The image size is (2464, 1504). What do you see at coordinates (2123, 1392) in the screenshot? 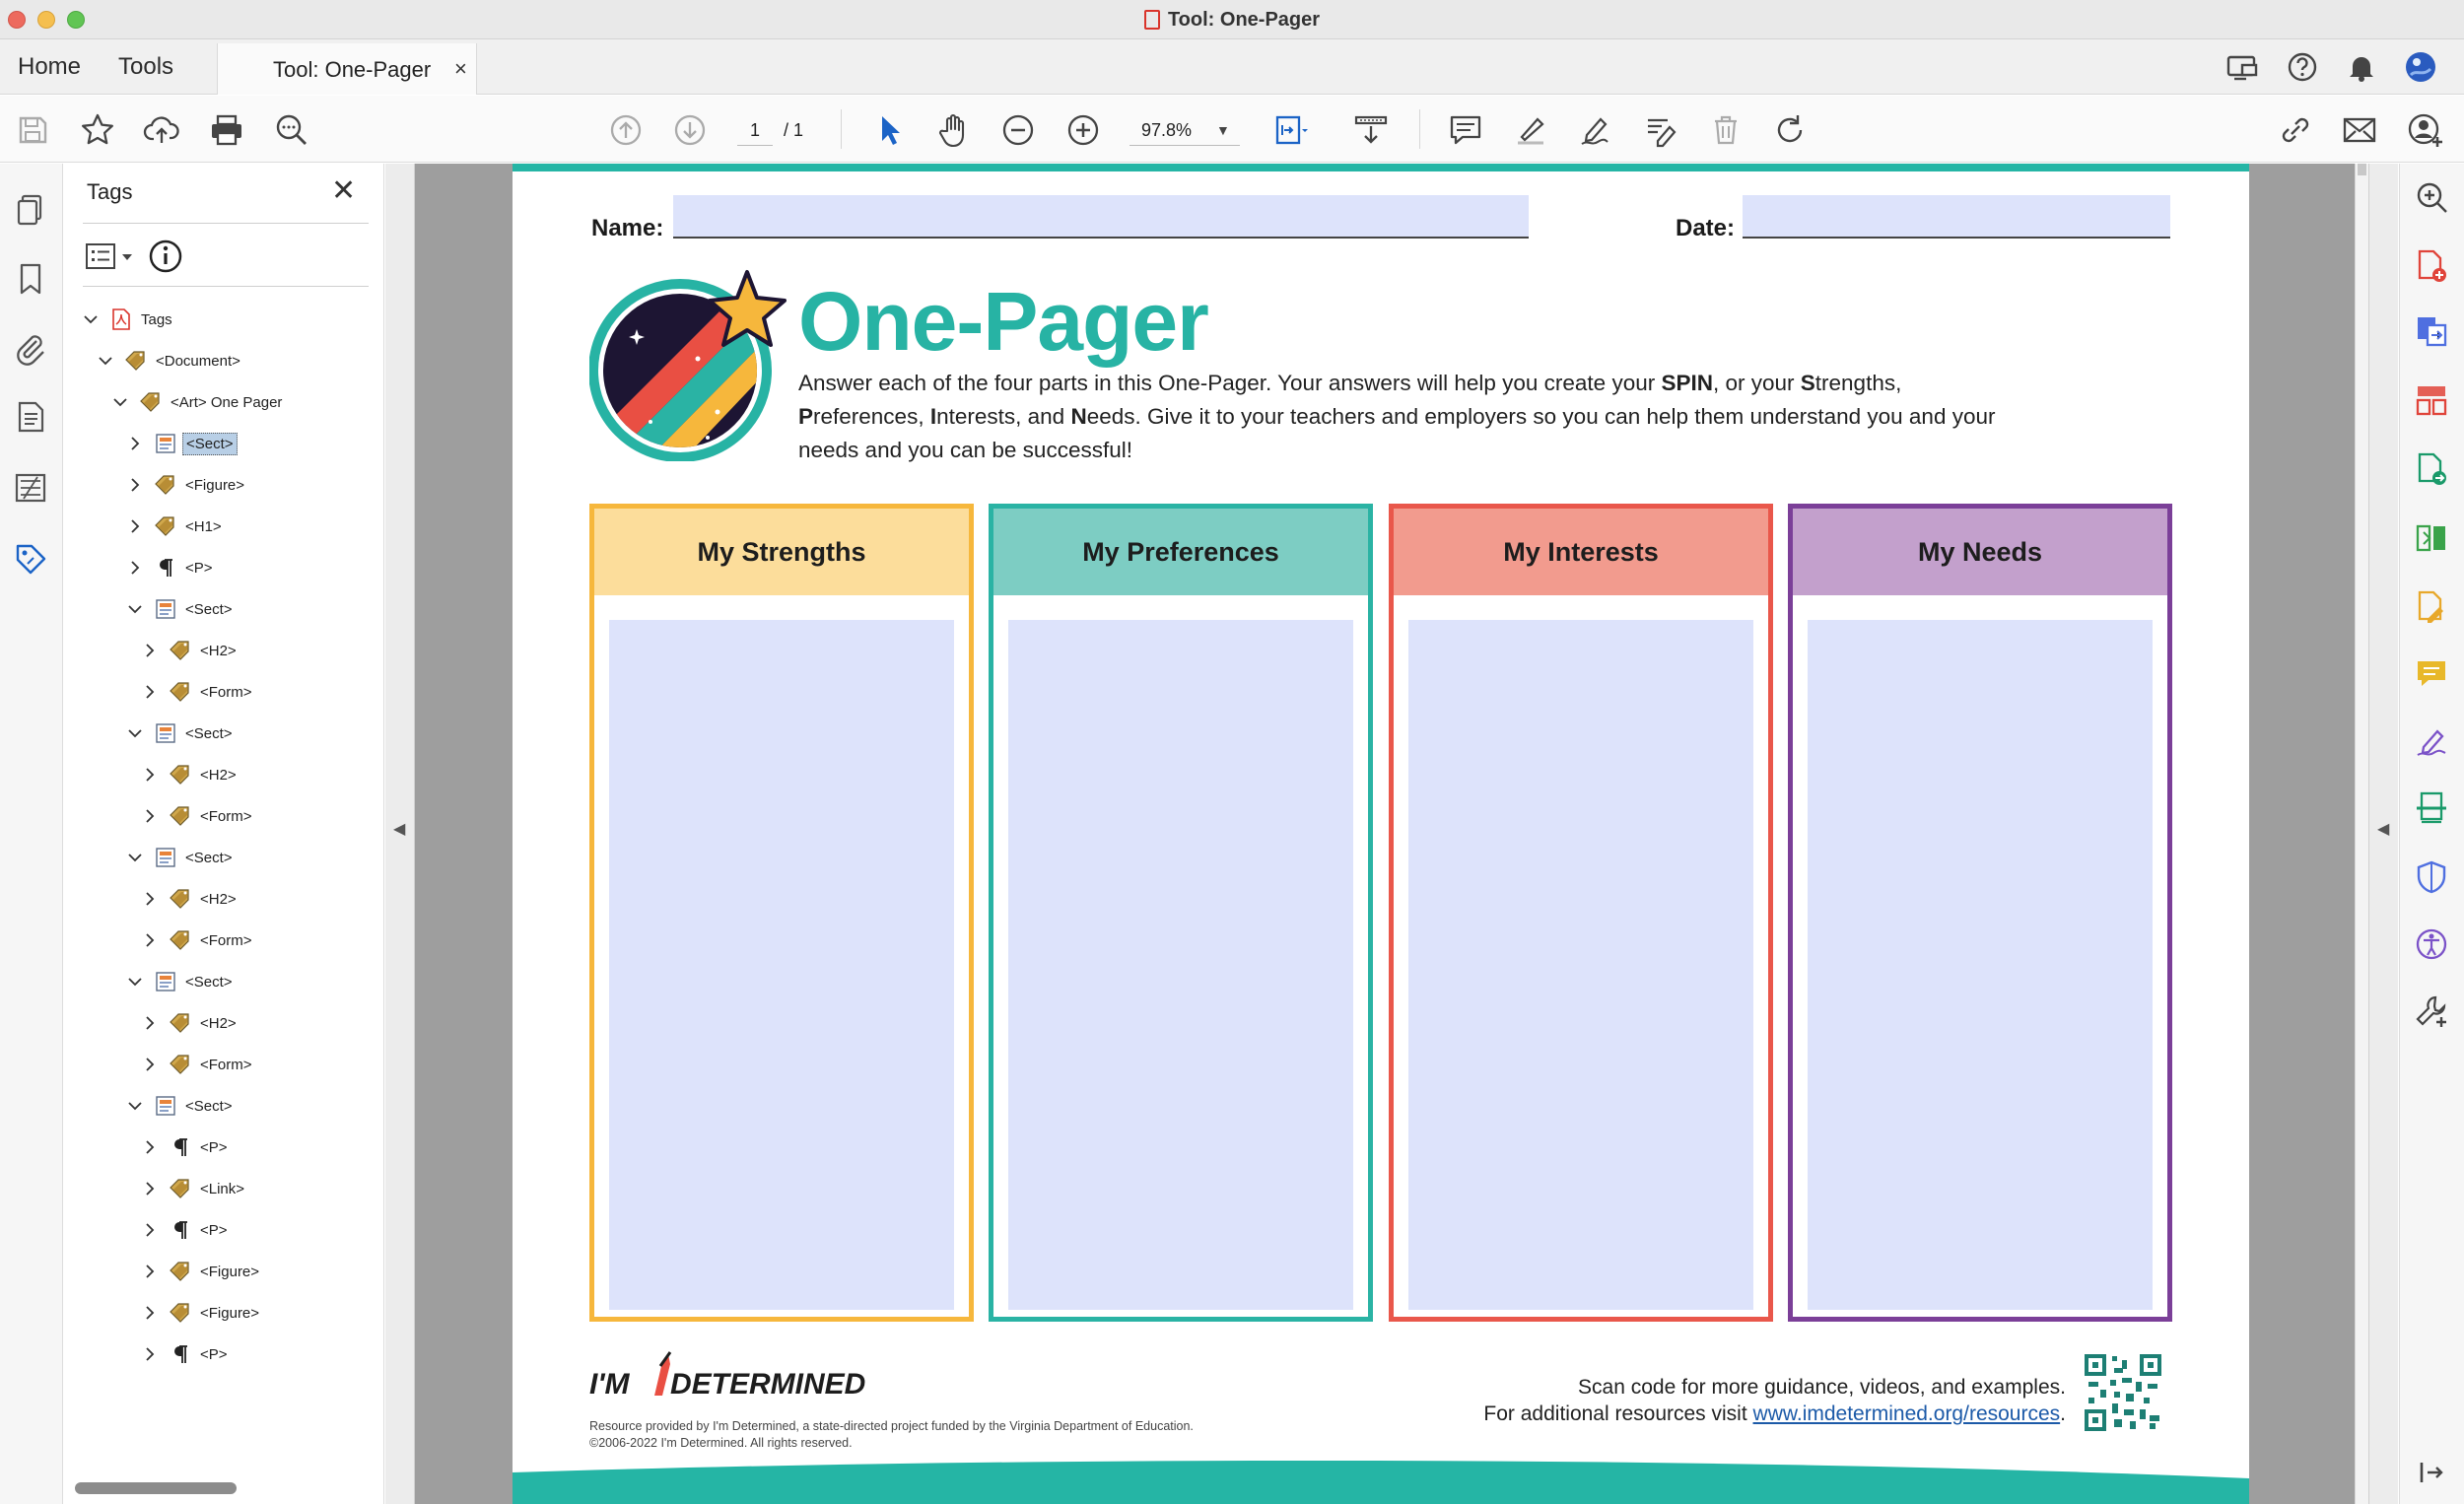
I see `qr-code` at bounding box center [2123, 1392].